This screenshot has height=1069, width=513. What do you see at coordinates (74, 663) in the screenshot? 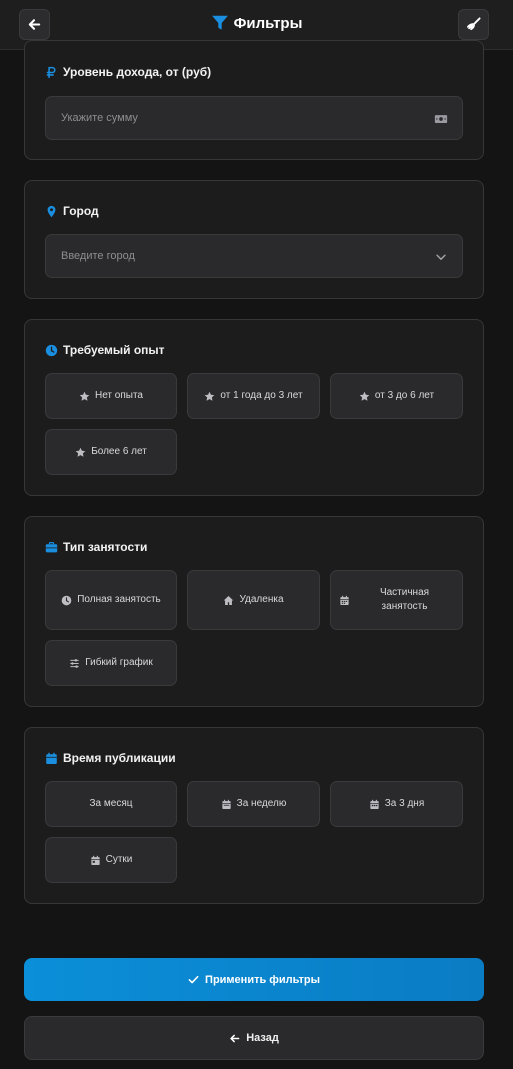
I see `sliders-icon` at bounding box center [74, 663].